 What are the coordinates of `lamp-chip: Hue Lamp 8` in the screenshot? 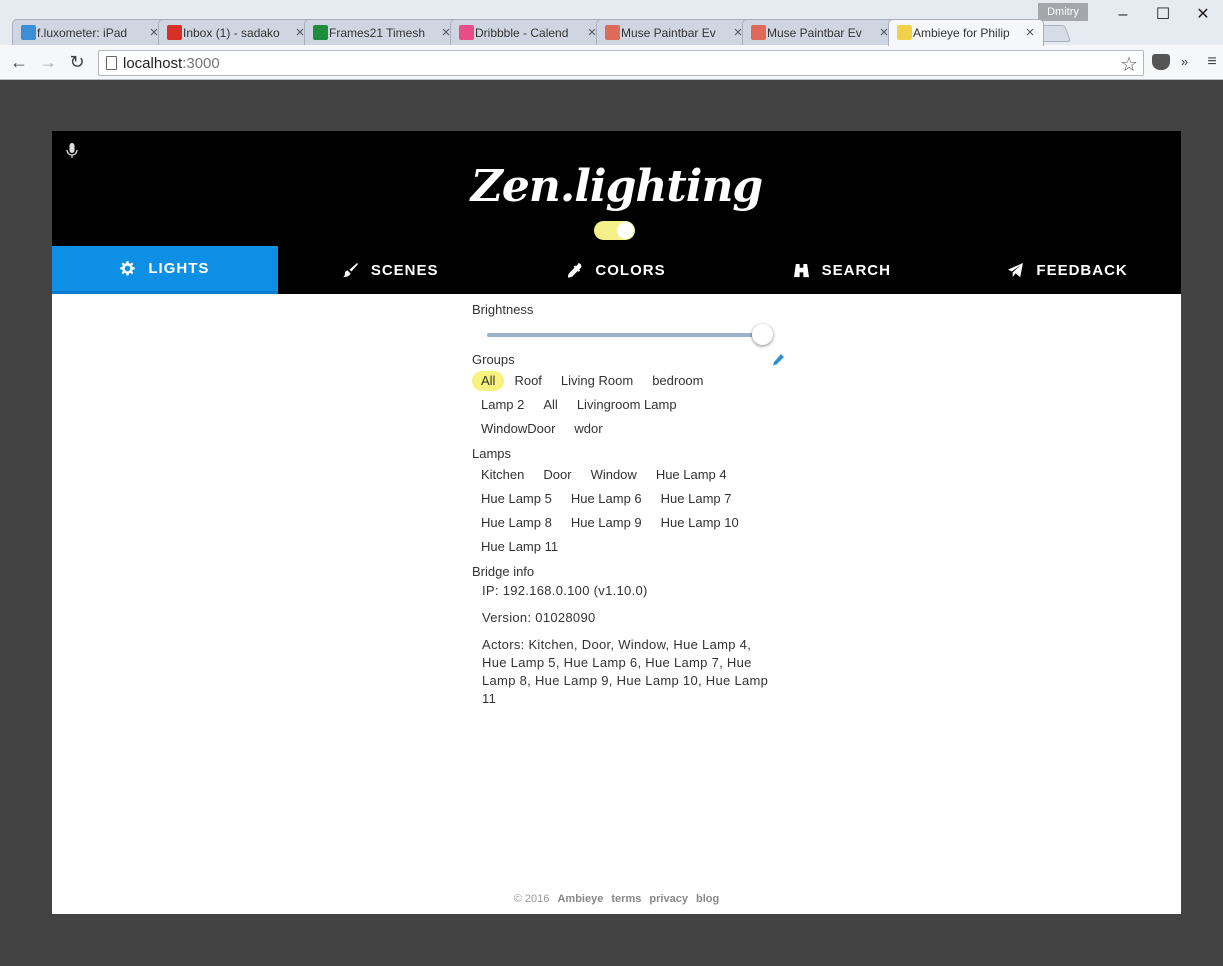 It's located at (516, 523).